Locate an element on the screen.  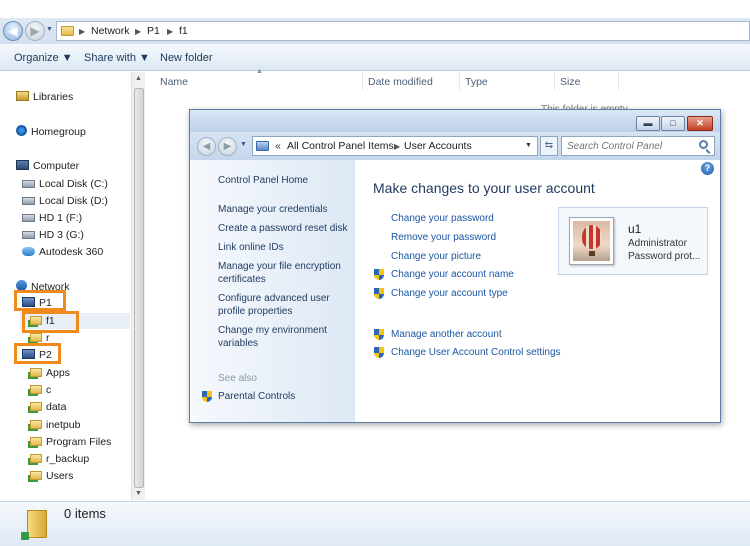
nav-autodesk-360: Autodesk 360 is located at coordinates (62, 252).